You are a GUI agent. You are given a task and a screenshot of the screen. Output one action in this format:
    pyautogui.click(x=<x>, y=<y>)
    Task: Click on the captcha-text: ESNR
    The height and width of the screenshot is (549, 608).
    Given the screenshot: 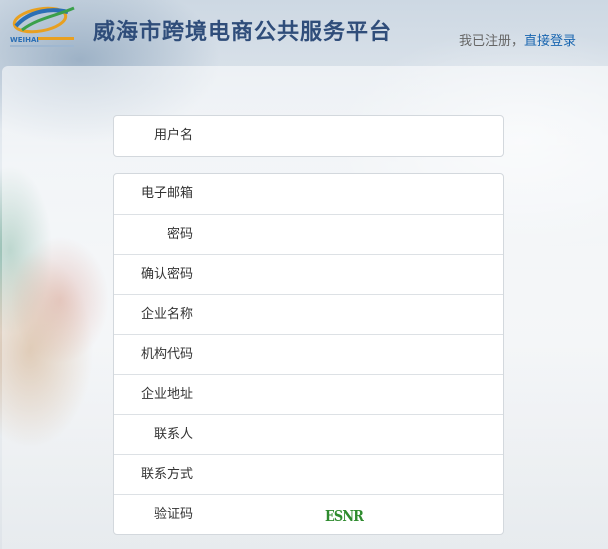 What is the action you would take?
    pyautogui.click(x=344, y=515)
    